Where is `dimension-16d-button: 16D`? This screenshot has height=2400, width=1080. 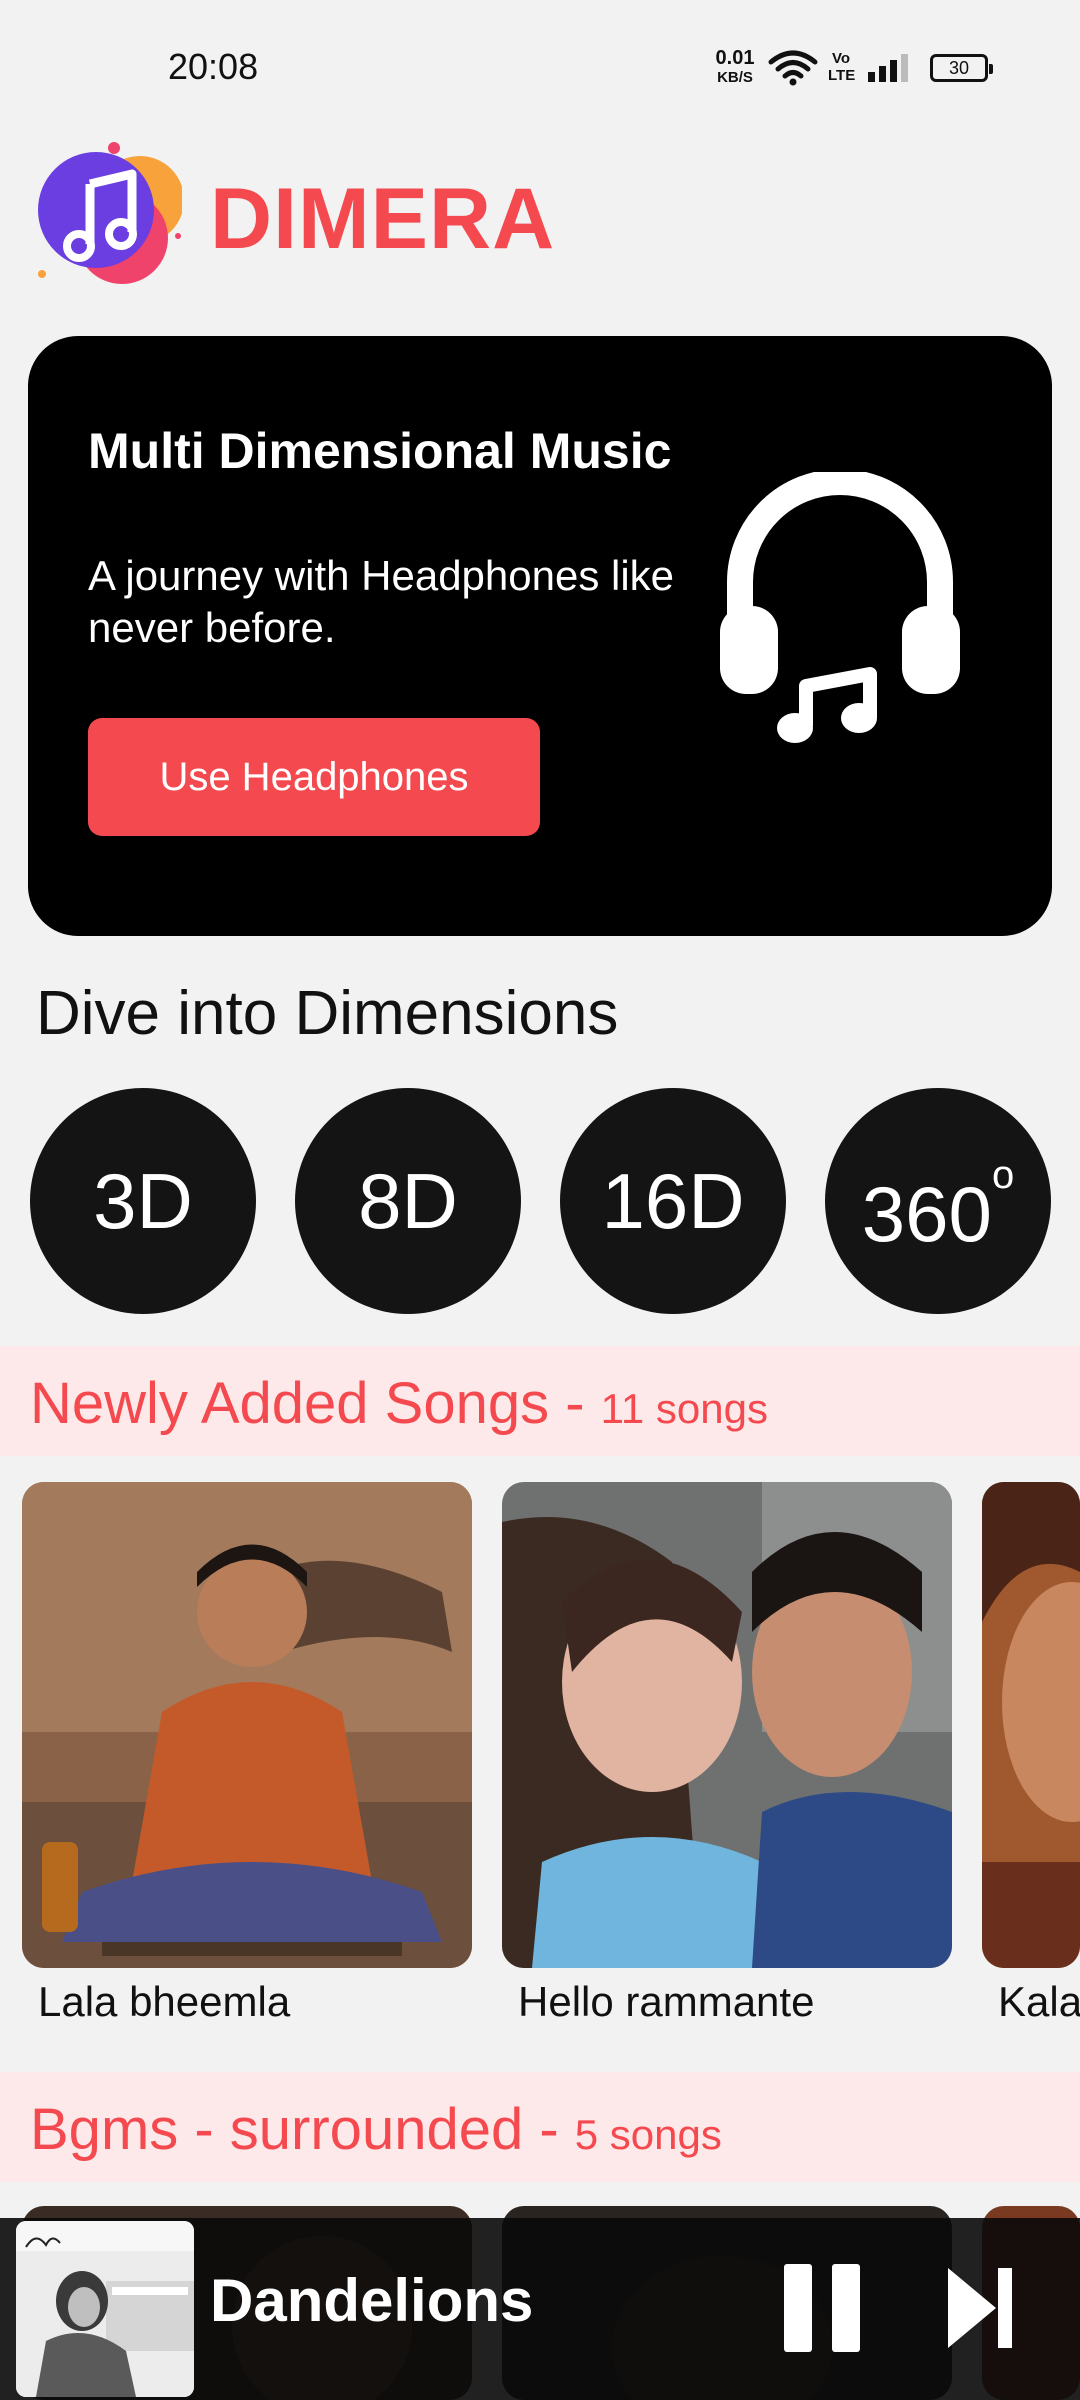 dimension-16d-button: 16D is located at coordinates (673, 1201).